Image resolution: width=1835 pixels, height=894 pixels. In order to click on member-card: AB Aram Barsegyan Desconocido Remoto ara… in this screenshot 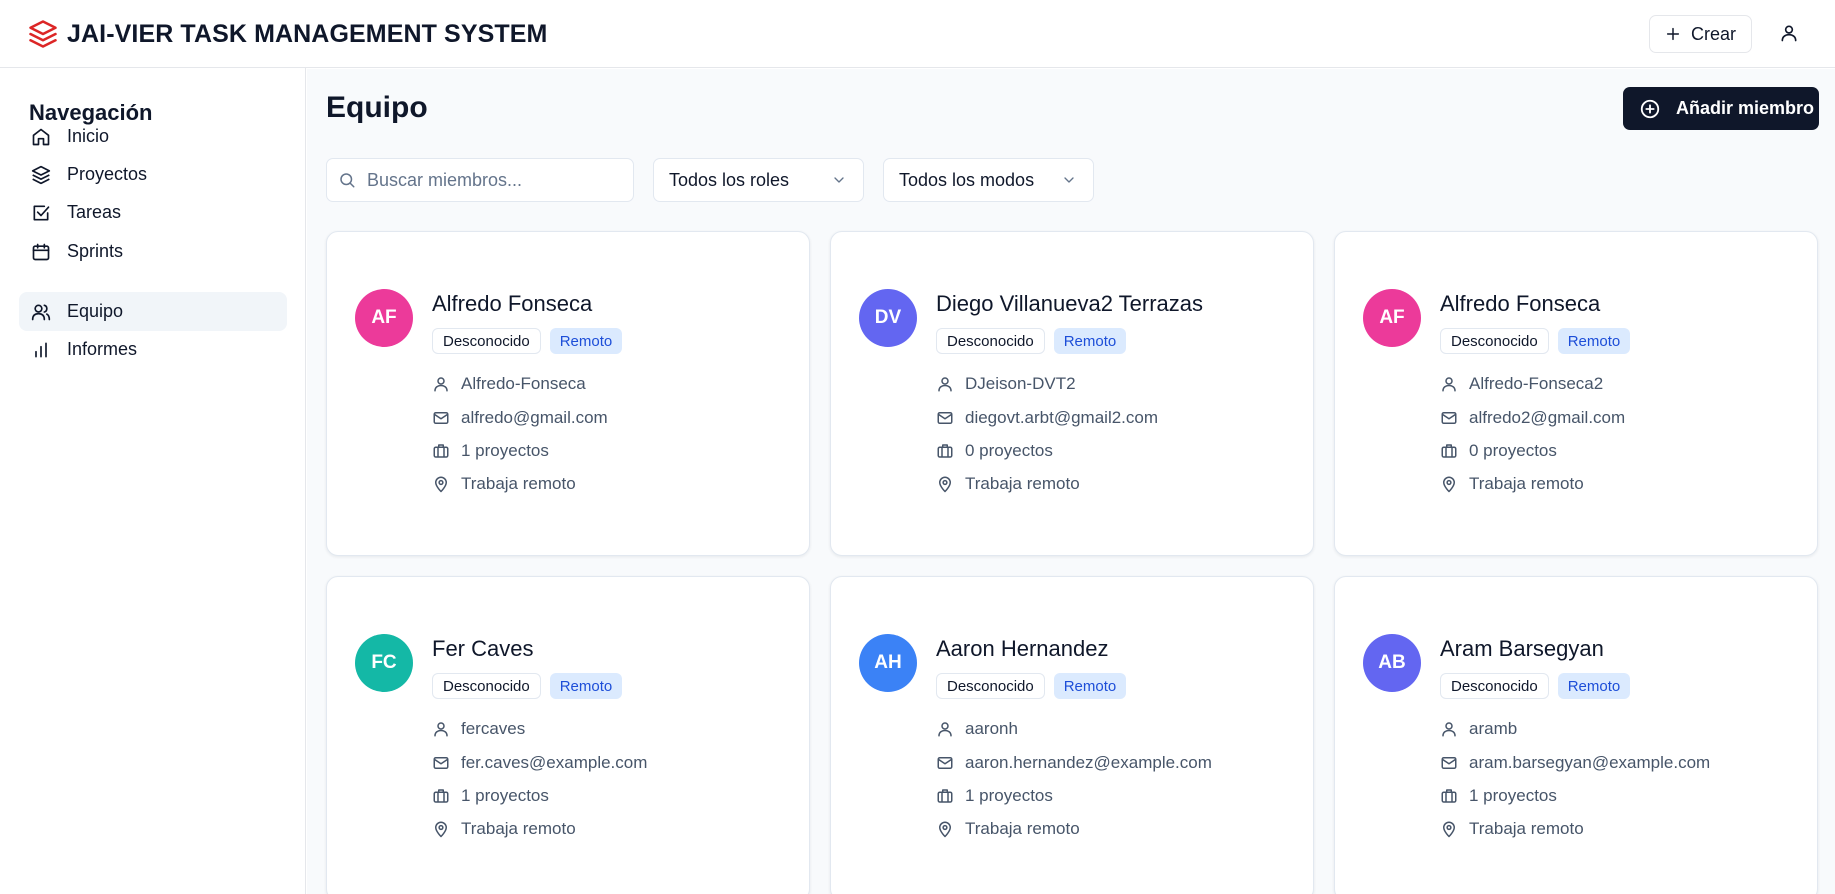, I will do `click(1576, 735)`.